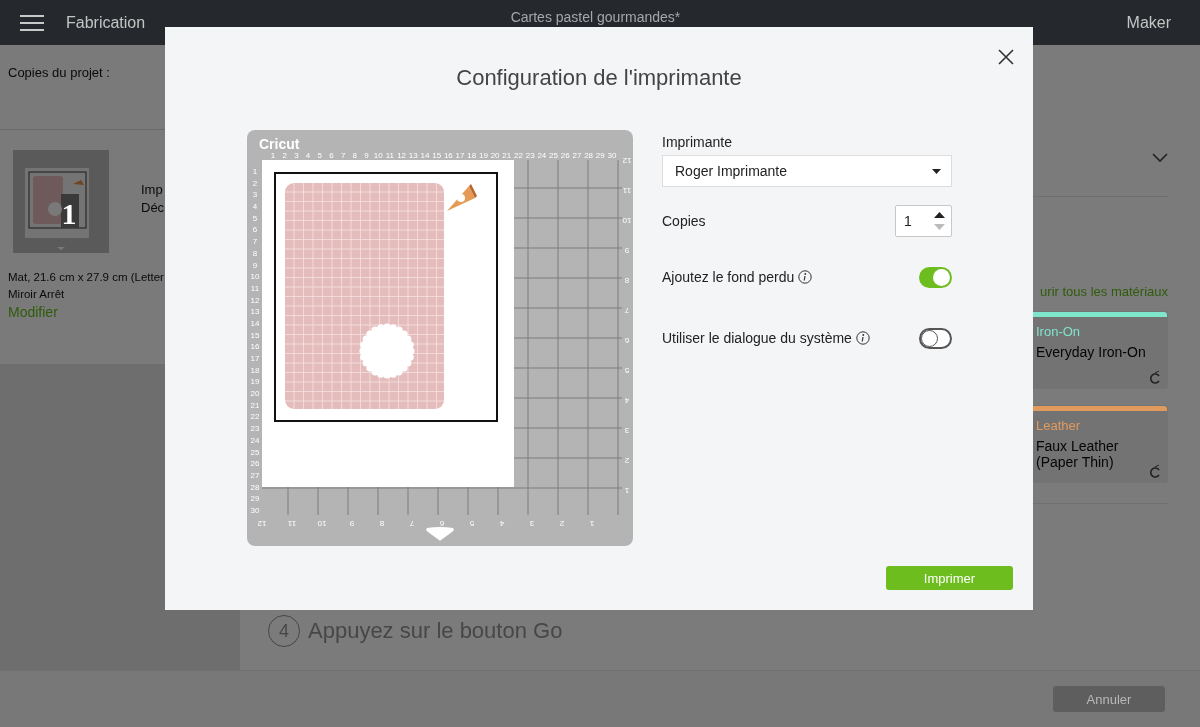  What do you see at coordinates (1078, 454) in the screenshot?
I see `material-name: Faux Leather (Paper Thin)` at bounding box center [1078, 454].